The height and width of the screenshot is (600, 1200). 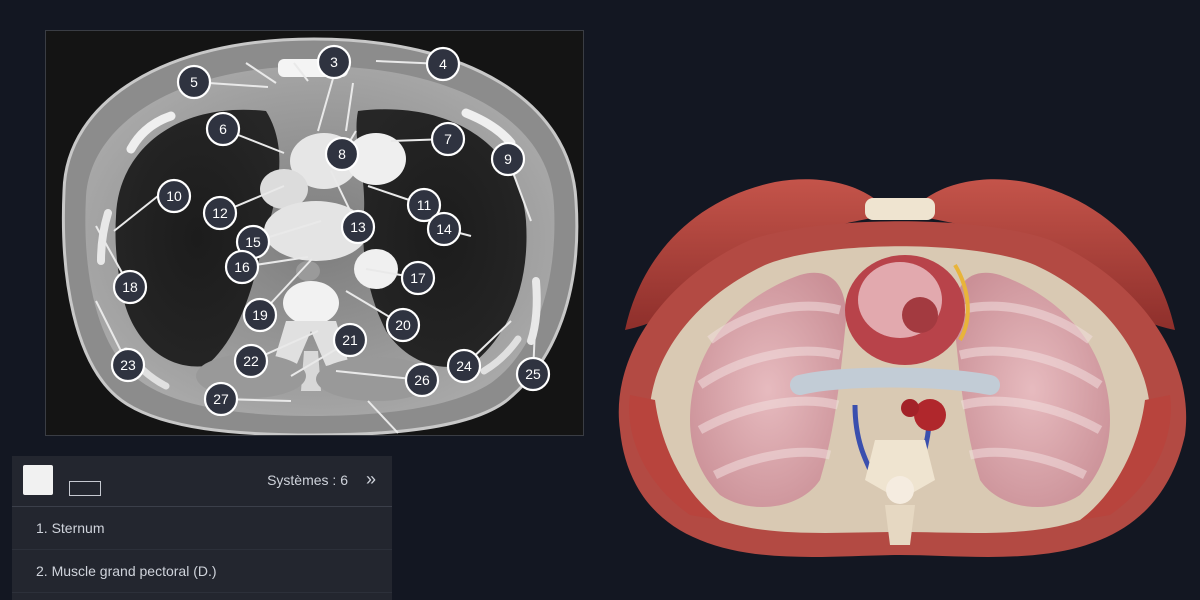 I want to click on svg-text: 15, so click(x=253, y=242).